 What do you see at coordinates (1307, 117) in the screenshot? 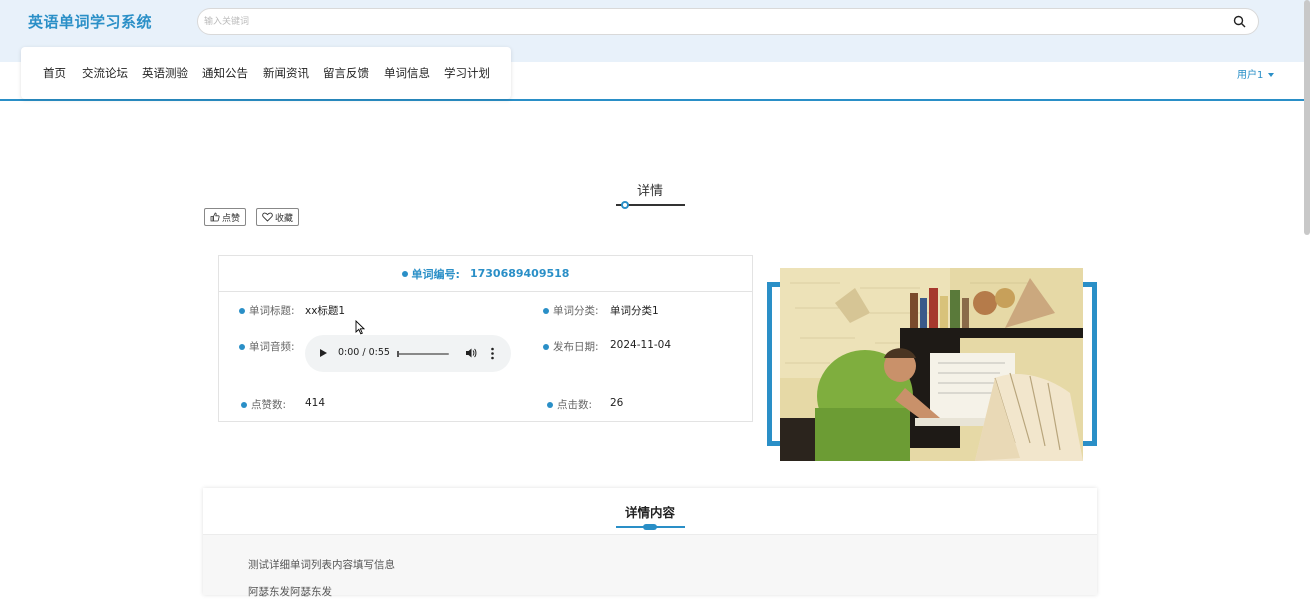
I see `page-scrollbar` at bounding box center [1307, 117].